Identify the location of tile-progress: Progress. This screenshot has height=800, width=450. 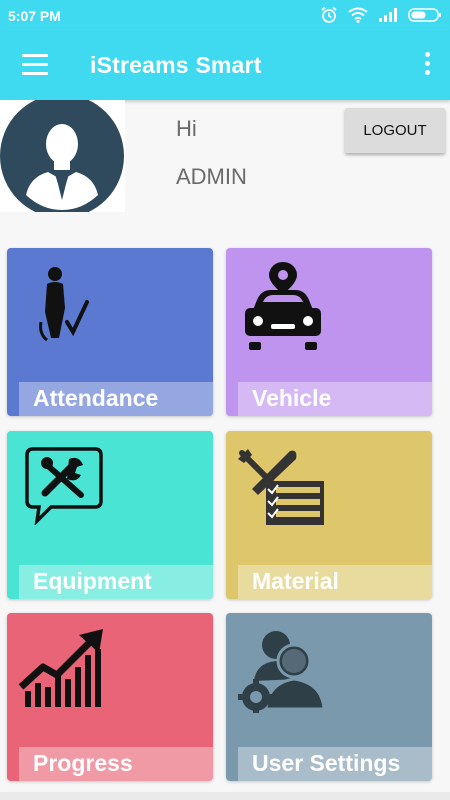
(110, 697).